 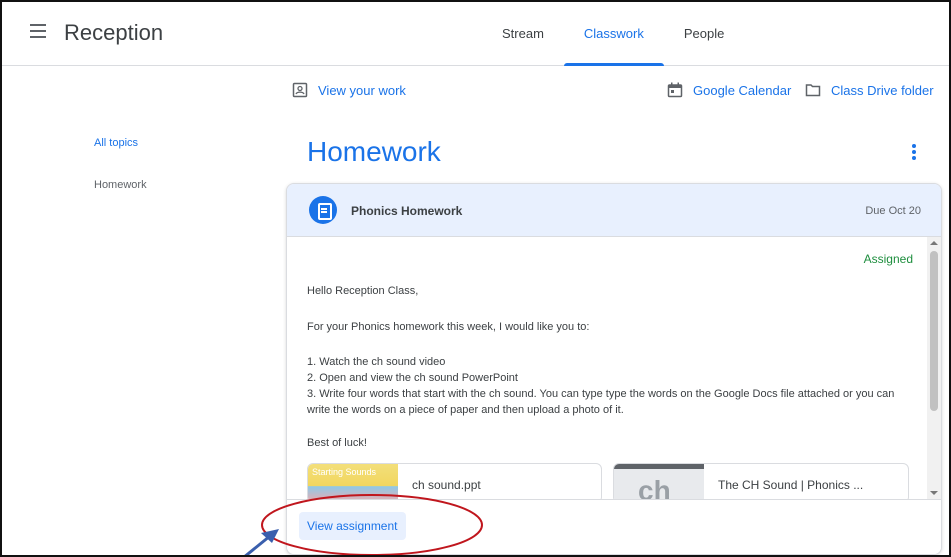 I want to click on folder-icon, so click(x=813, y=90).